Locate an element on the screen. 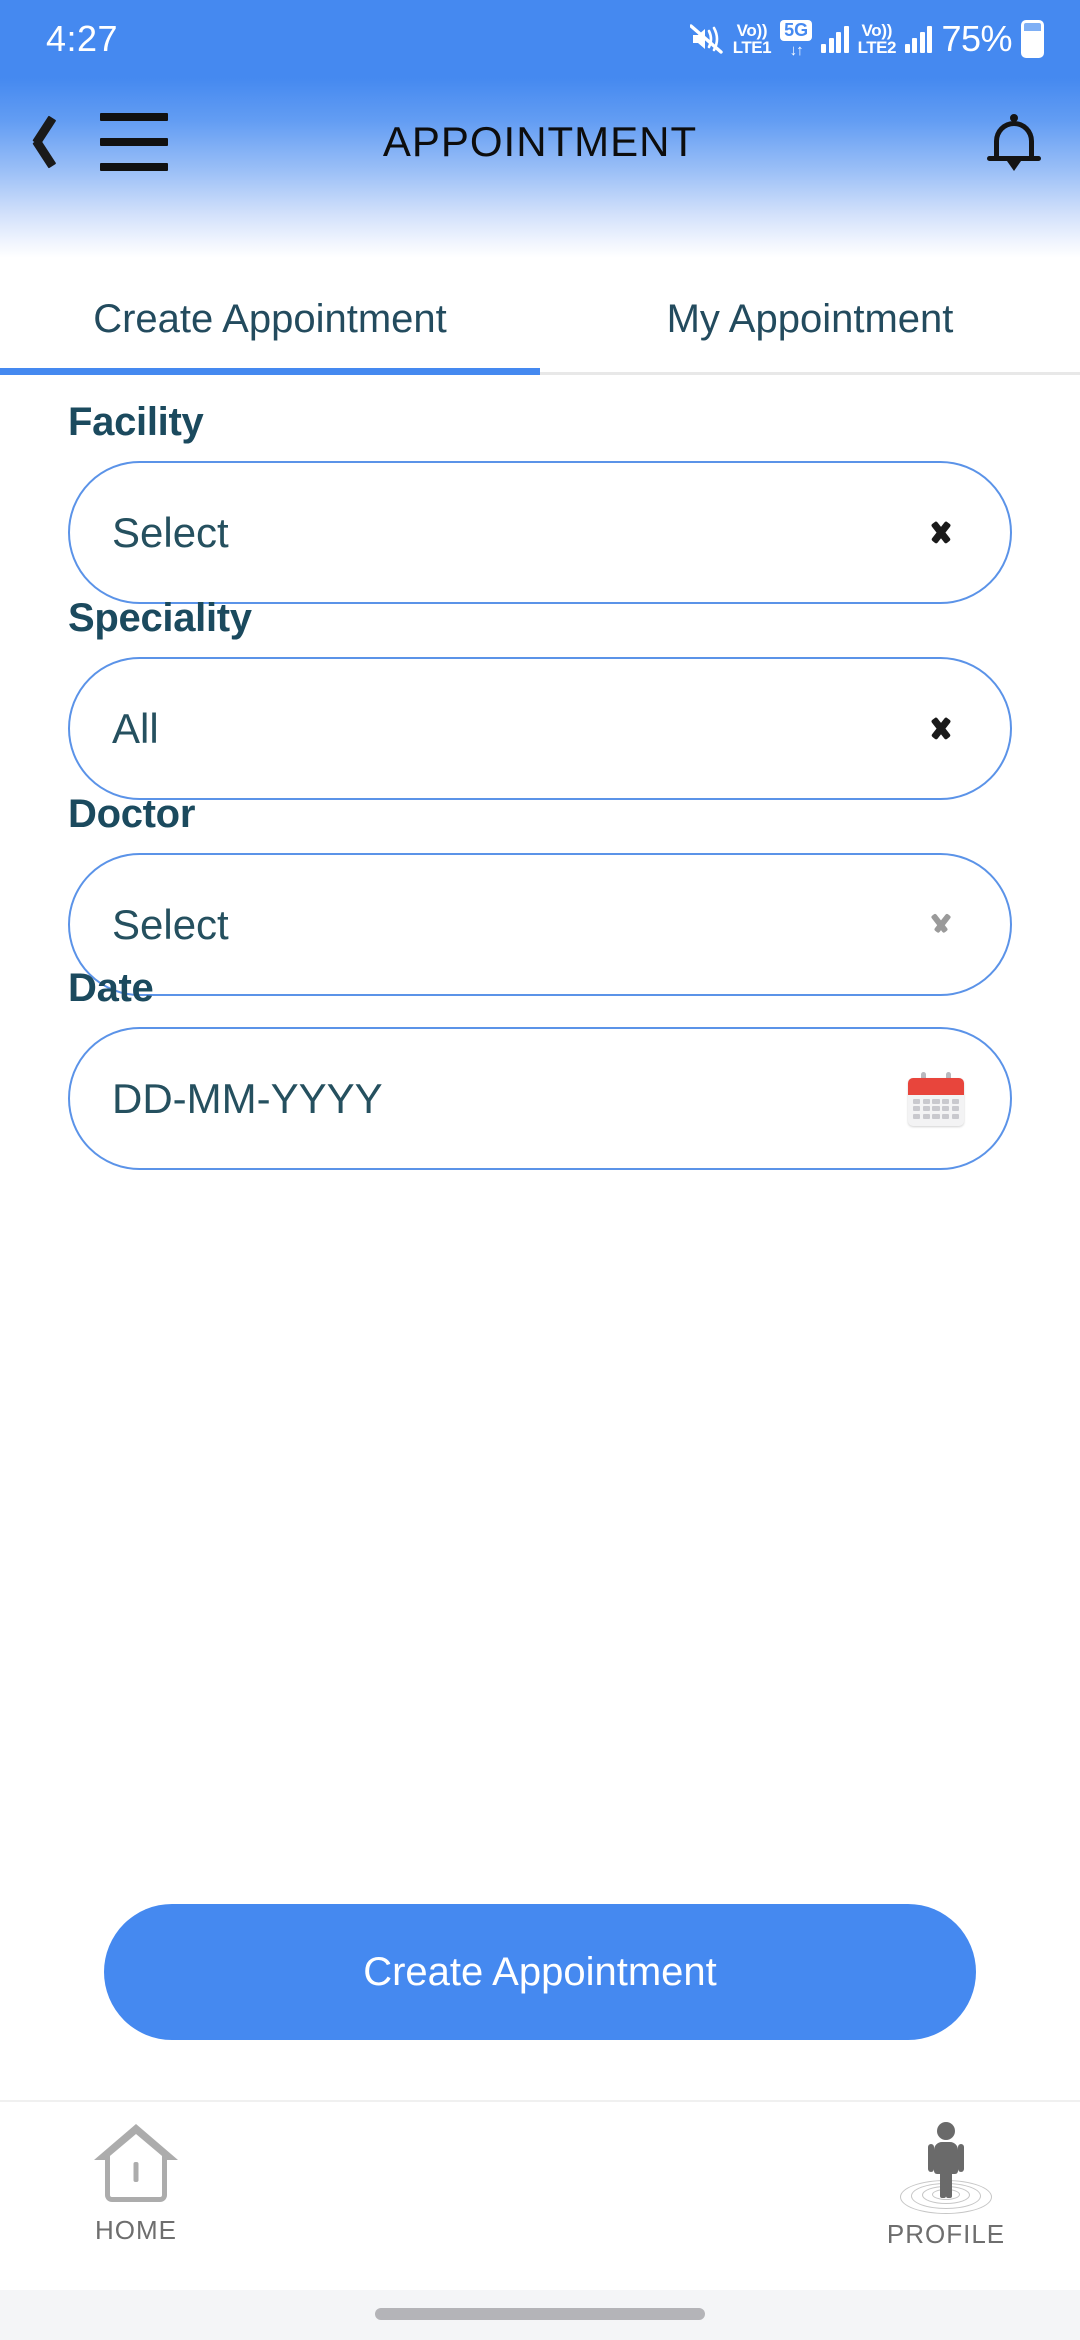  date-value: DD-MM-YYYY is located at coordinates (247, 1098).